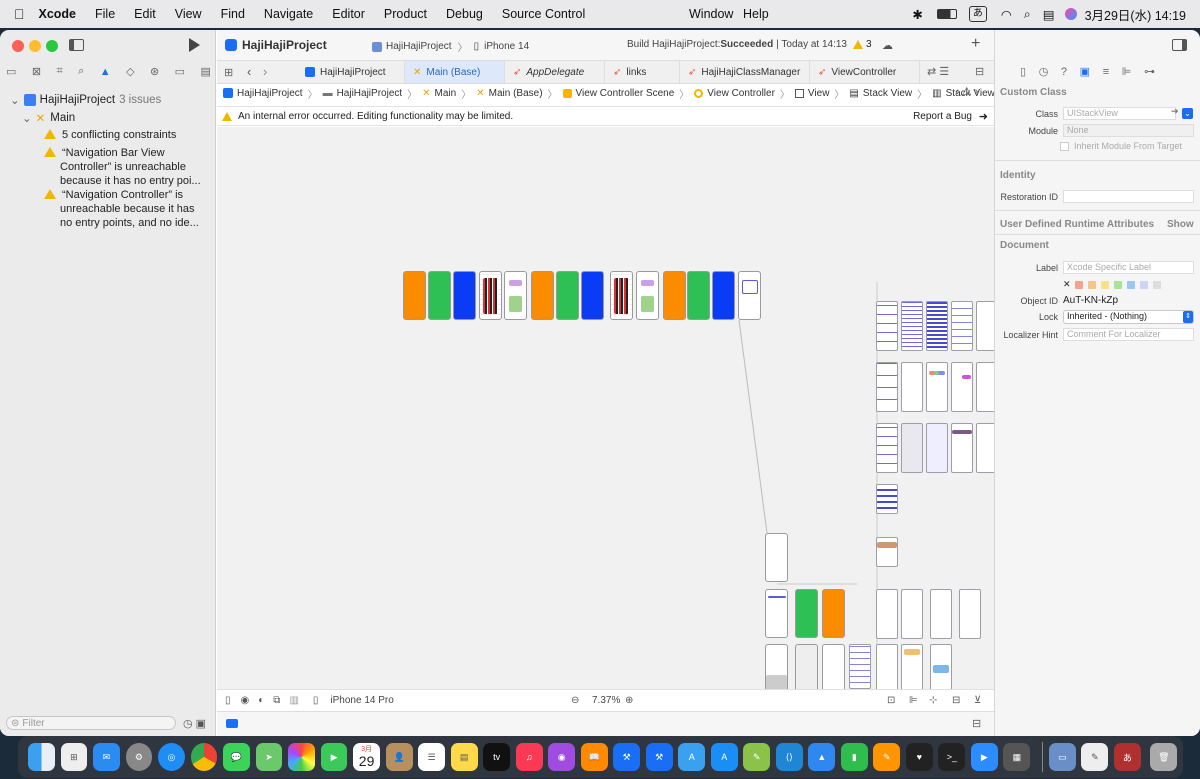 This screenshot has width=1200, height=779. Describe the element at coordinates (1135, 14) in the screenshot. I see `clock: 3月29日(水) 14:19` at that location.